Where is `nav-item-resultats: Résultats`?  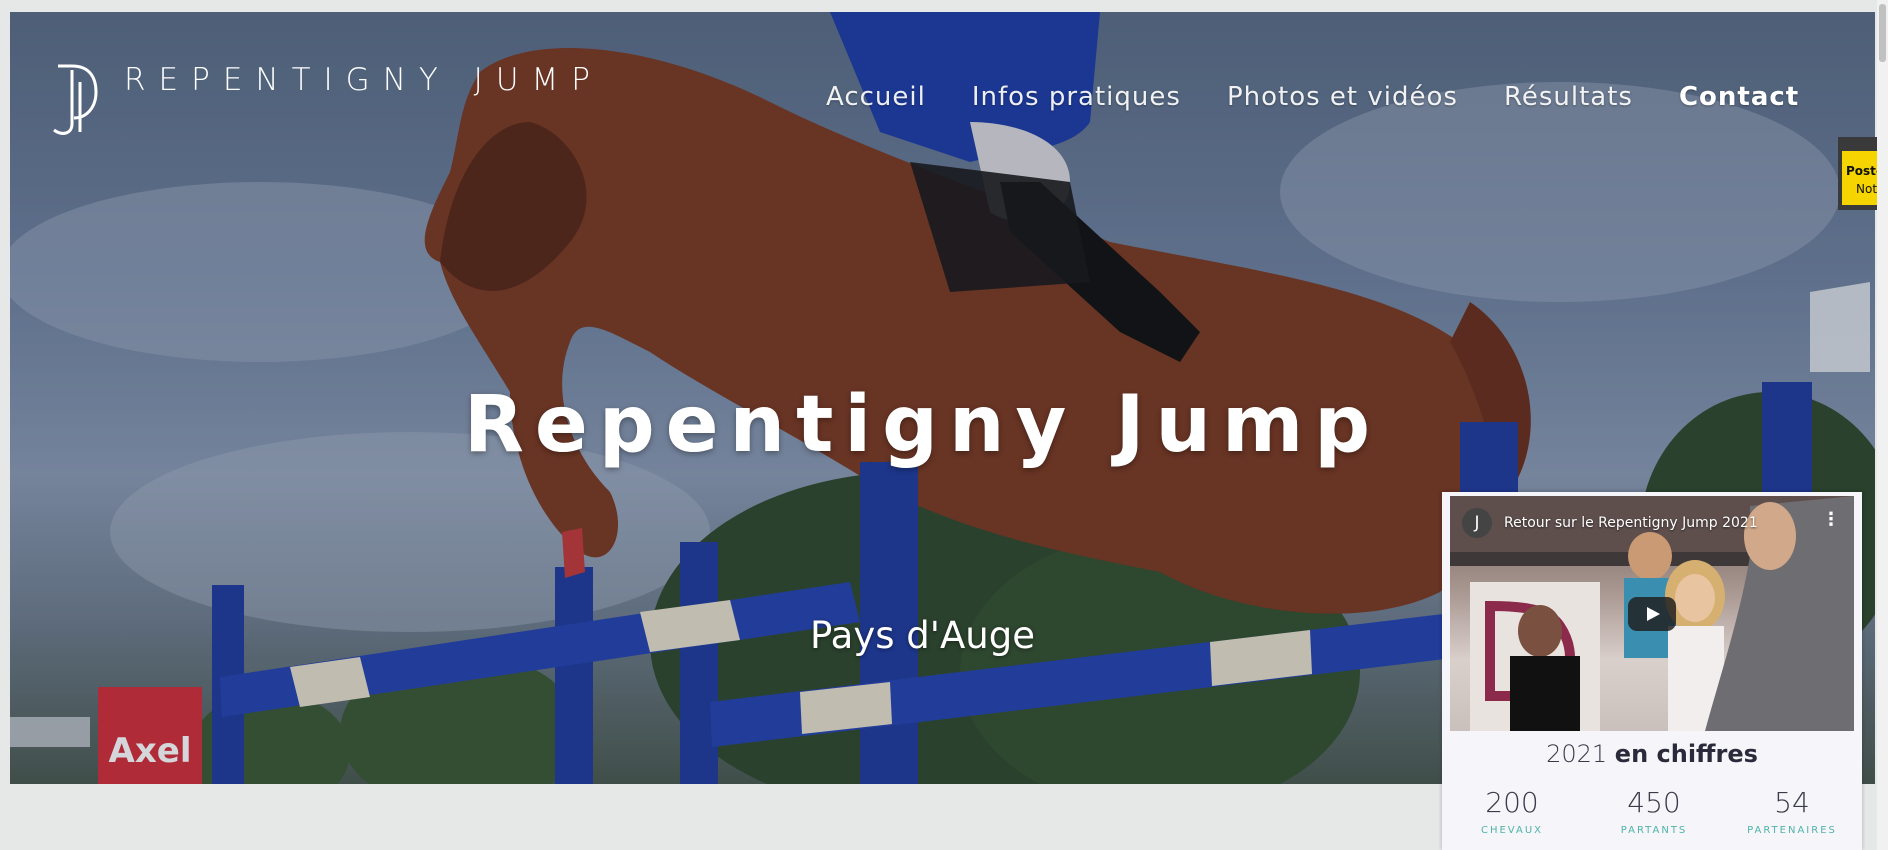
nav-item-resultats: Résultats is located at coordinates (1568, 97).